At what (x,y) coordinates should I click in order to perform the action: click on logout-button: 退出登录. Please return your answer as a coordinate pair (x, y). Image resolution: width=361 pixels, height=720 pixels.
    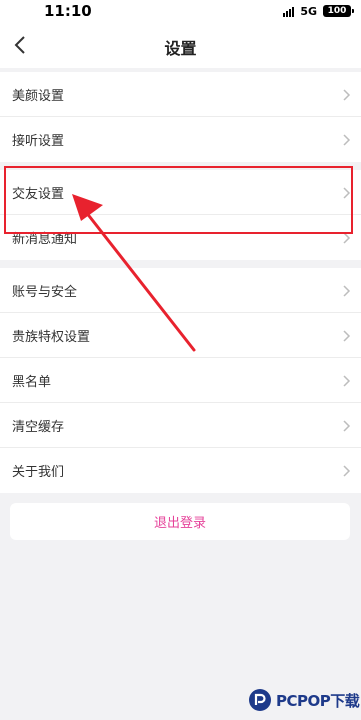
    Looking at the image, I should click on (180, 521).